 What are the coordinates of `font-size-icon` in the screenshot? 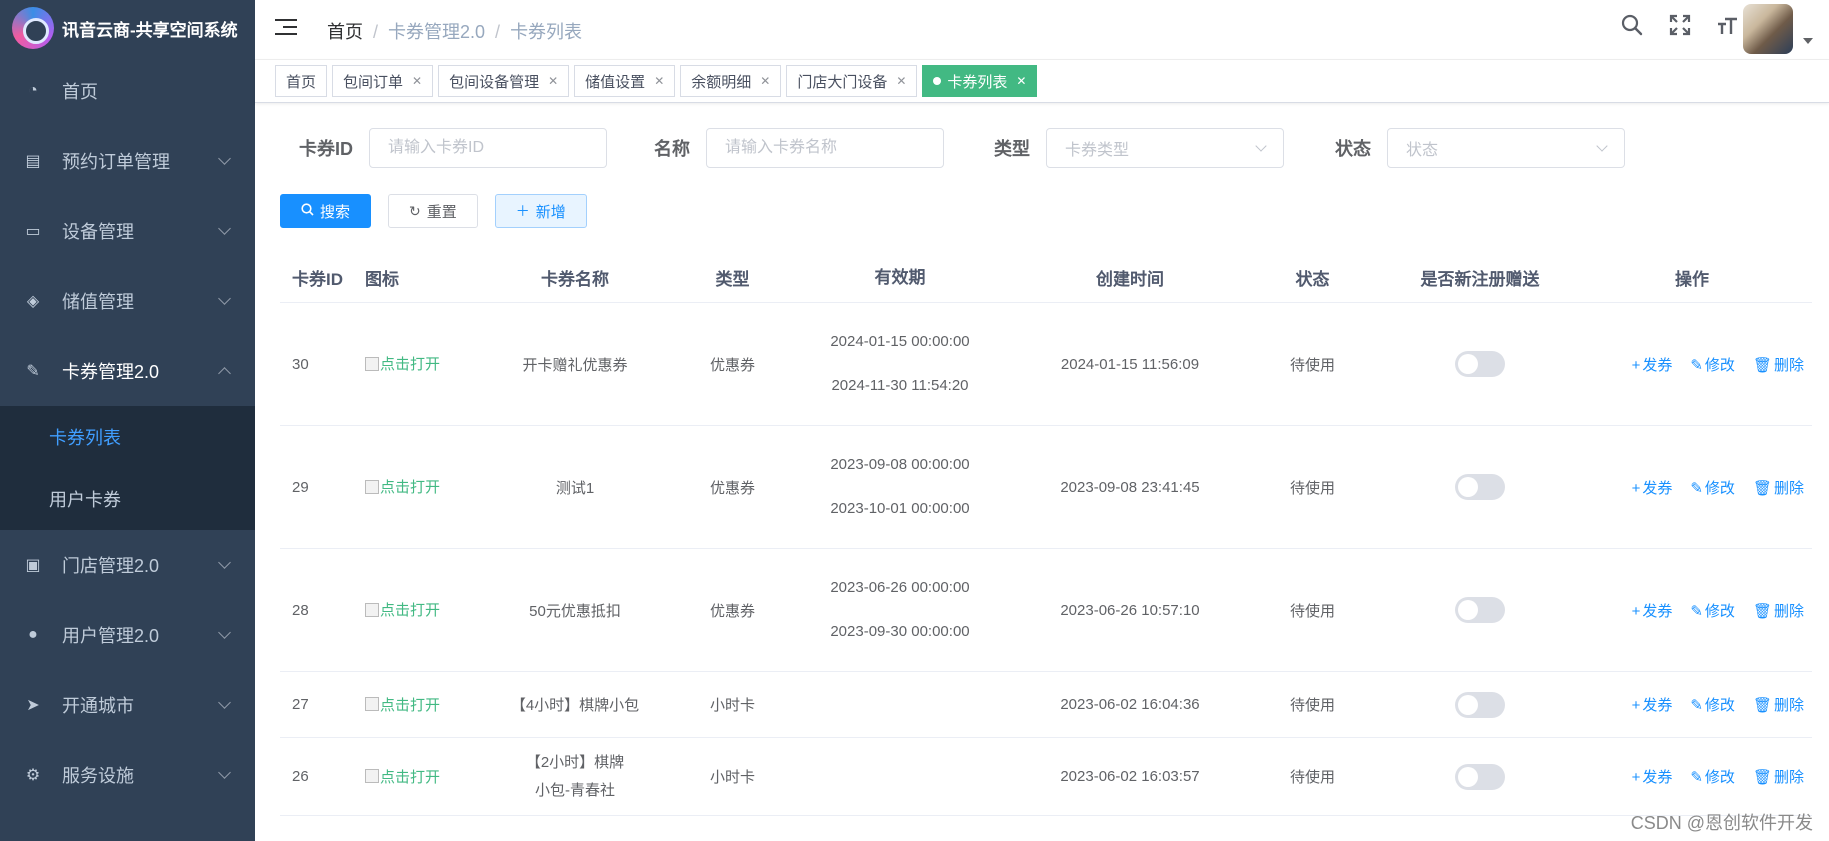 It's located at (1728, 28).